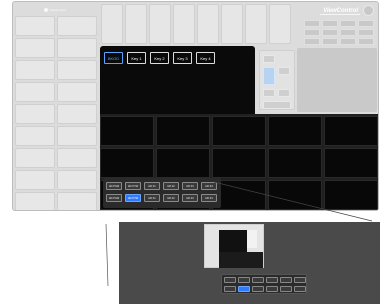 This screenshot has width=380, height=304. I want to click on zoom-thumb-dark-area, so click(233, 241).